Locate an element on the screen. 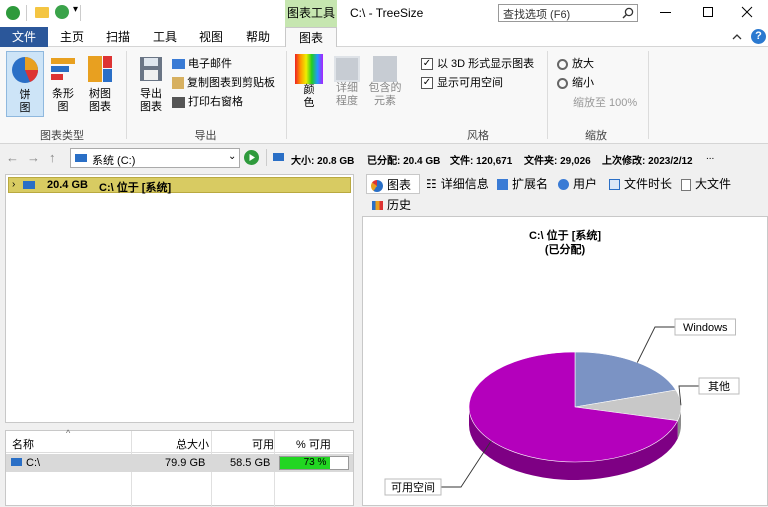 Image resolution: width=768 pixels, height=507 pixels. back-arrow-icon: ← is located at coordinates (12, 157).